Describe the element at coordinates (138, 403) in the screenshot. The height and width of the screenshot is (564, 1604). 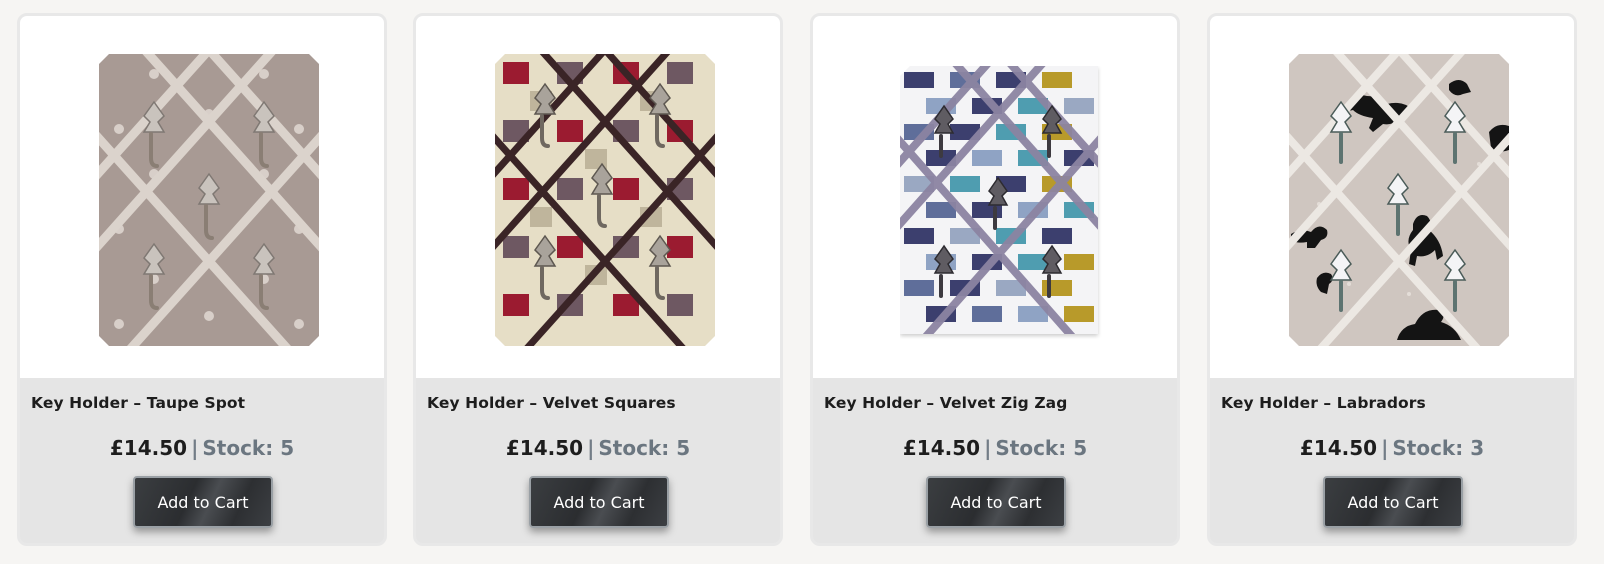
I see `product-title: Key Holder – Taupe Spot` at that location.